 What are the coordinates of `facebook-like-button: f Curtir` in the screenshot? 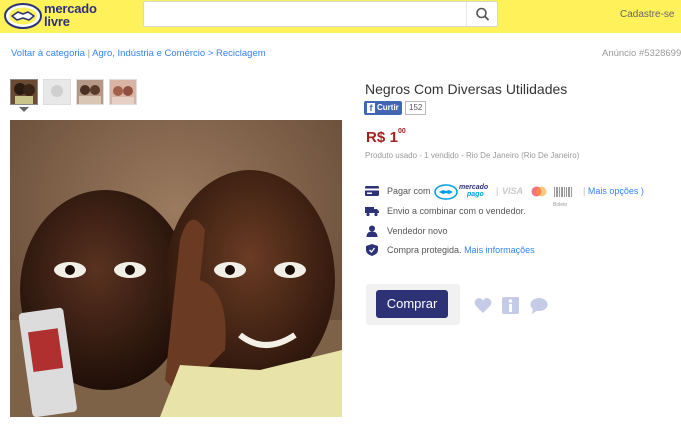 It's located at (383, 108).